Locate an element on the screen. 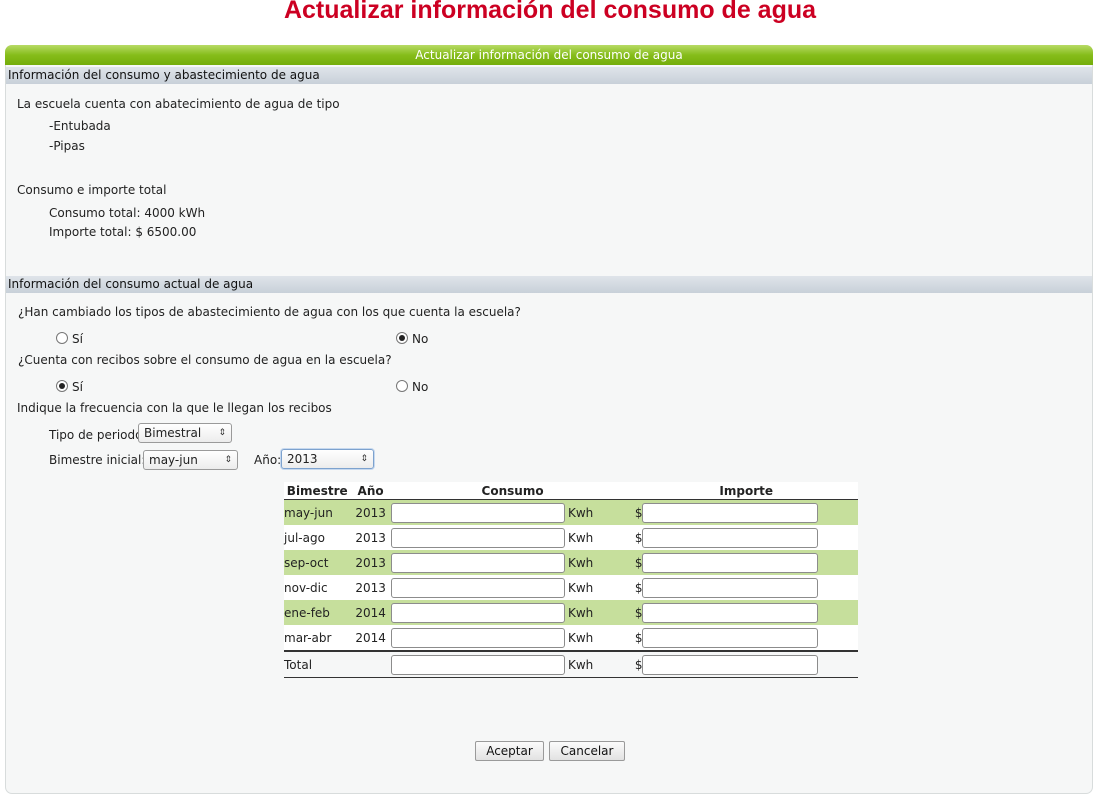 The height and width of the screenshot is (800, 1106). cell-bimestre: may-jun is located at coordinates (317, 512).